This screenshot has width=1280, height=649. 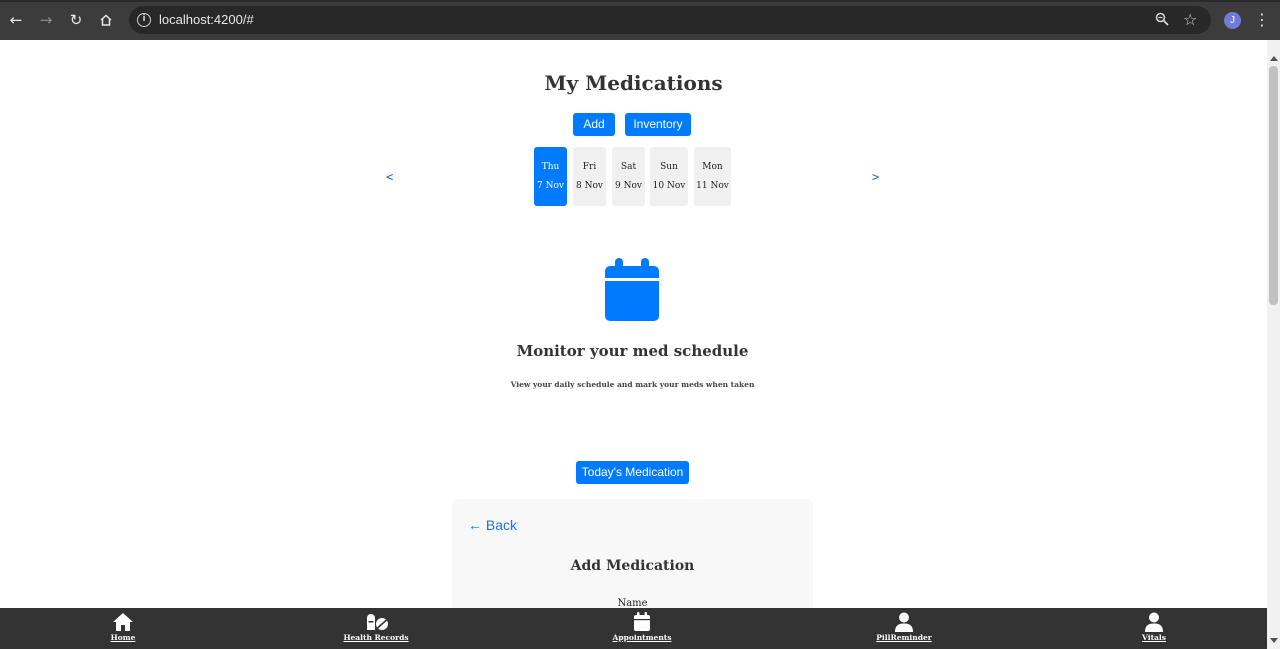 What do you see at coordinates (589, 176) in the screenshot?
I see `day-fri: Fri 8 Nov` at bounding box center [589, 176].